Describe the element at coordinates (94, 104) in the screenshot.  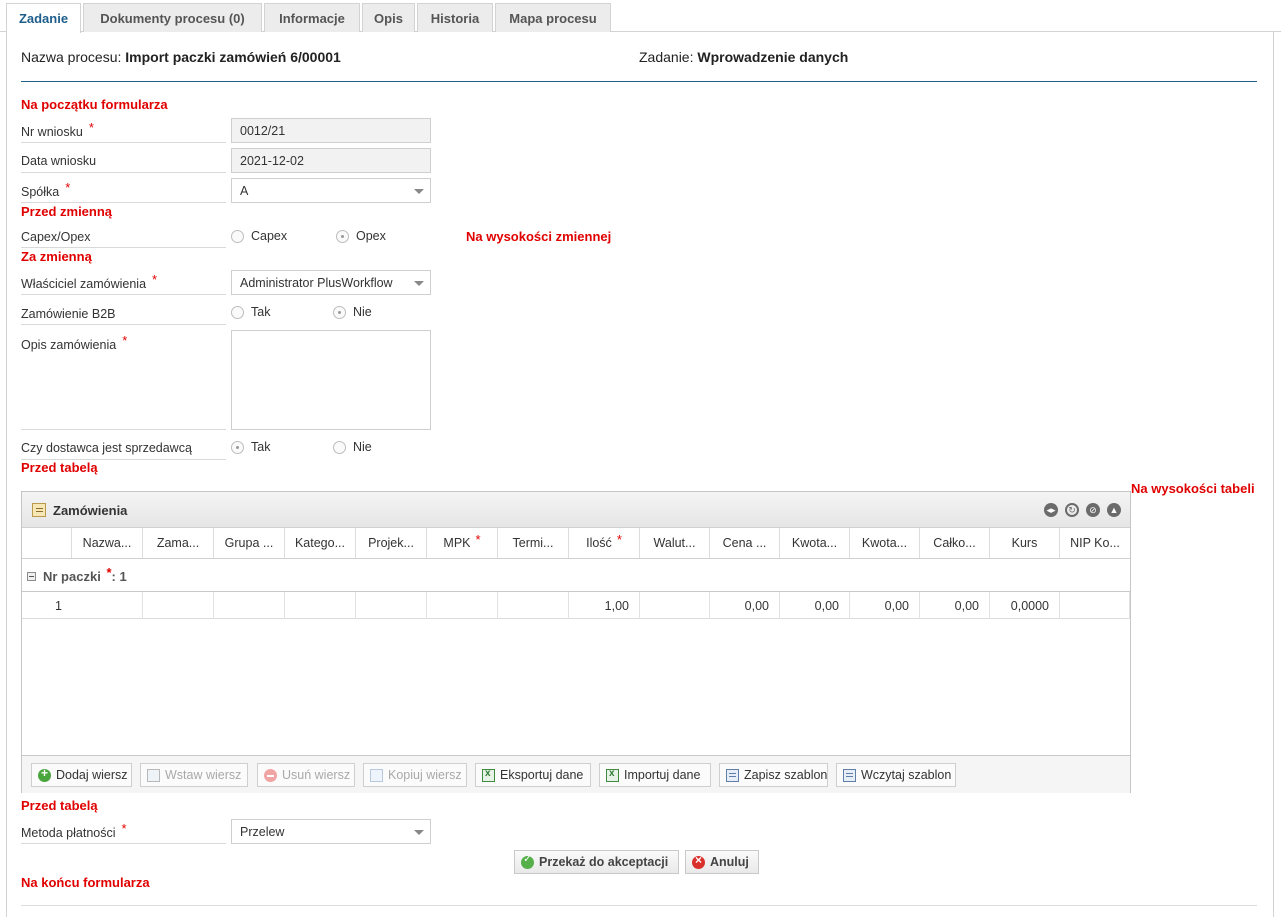
I see `marker-form-start: Na początku formularza` at that location.